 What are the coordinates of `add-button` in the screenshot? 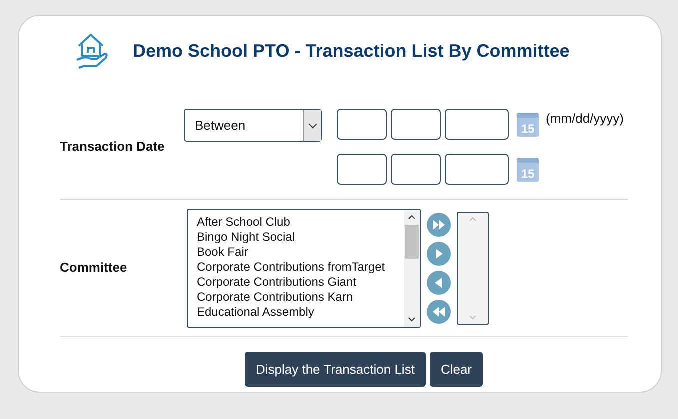 It's located at (439, 254).